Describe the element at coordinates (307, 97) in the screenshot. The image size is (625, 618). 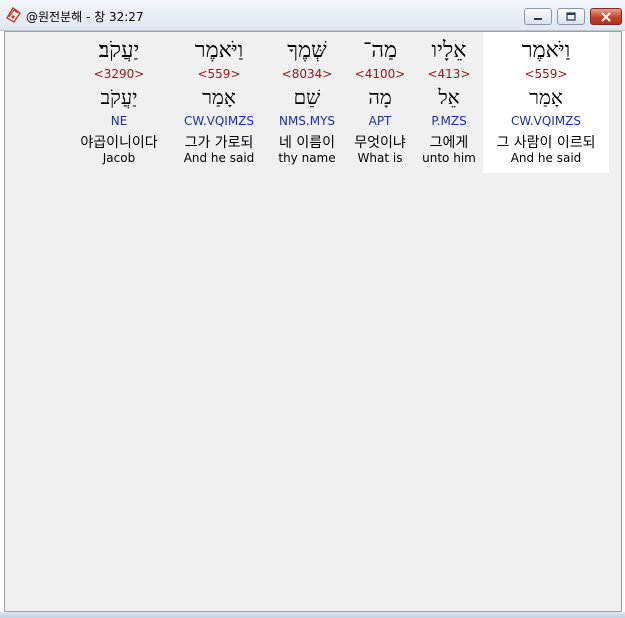
I see `hebrew-lemma: שֵׁם` at that location.